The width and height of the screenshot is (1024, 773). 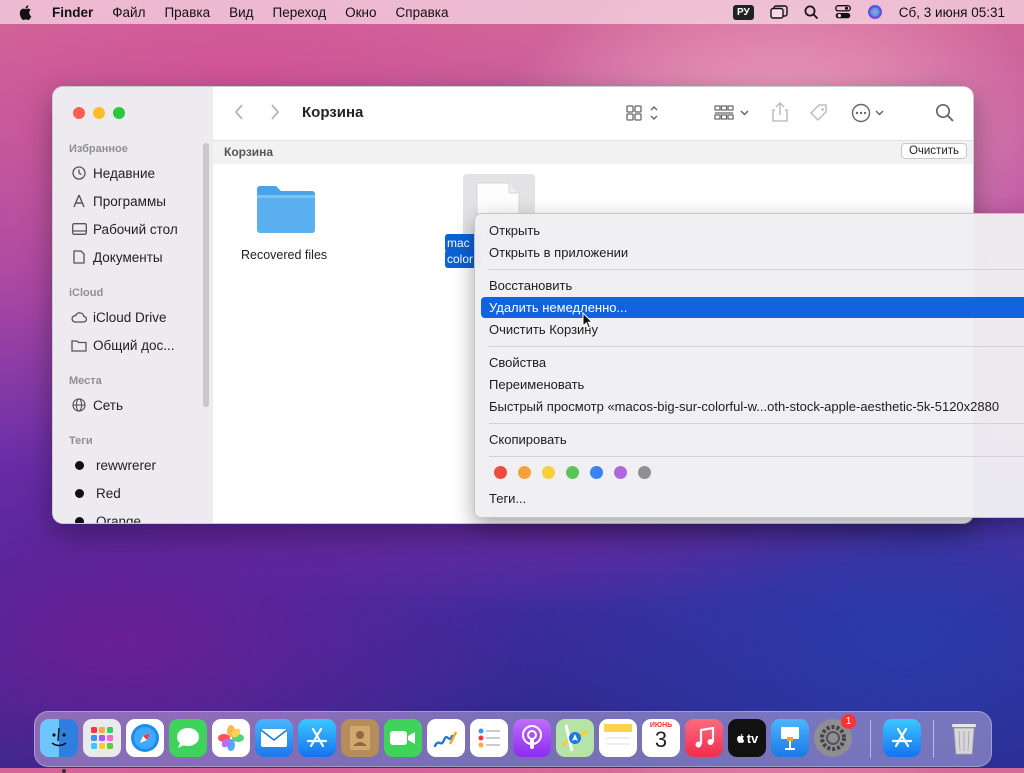 I want to click on dock-music-icon, so click(x=704, y=738).